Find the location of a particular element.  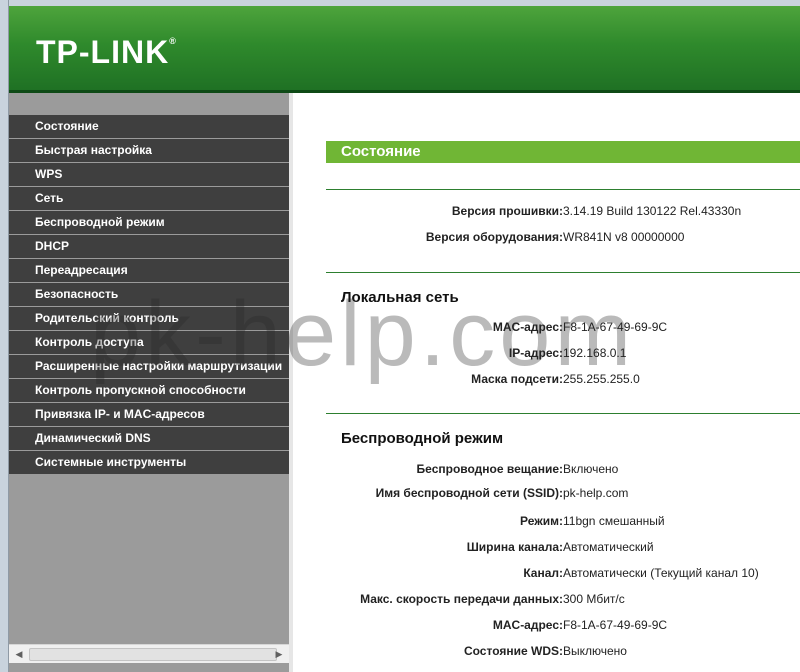

hardware-version-label: Версия оборудования: is located at coordinates (494, 237).